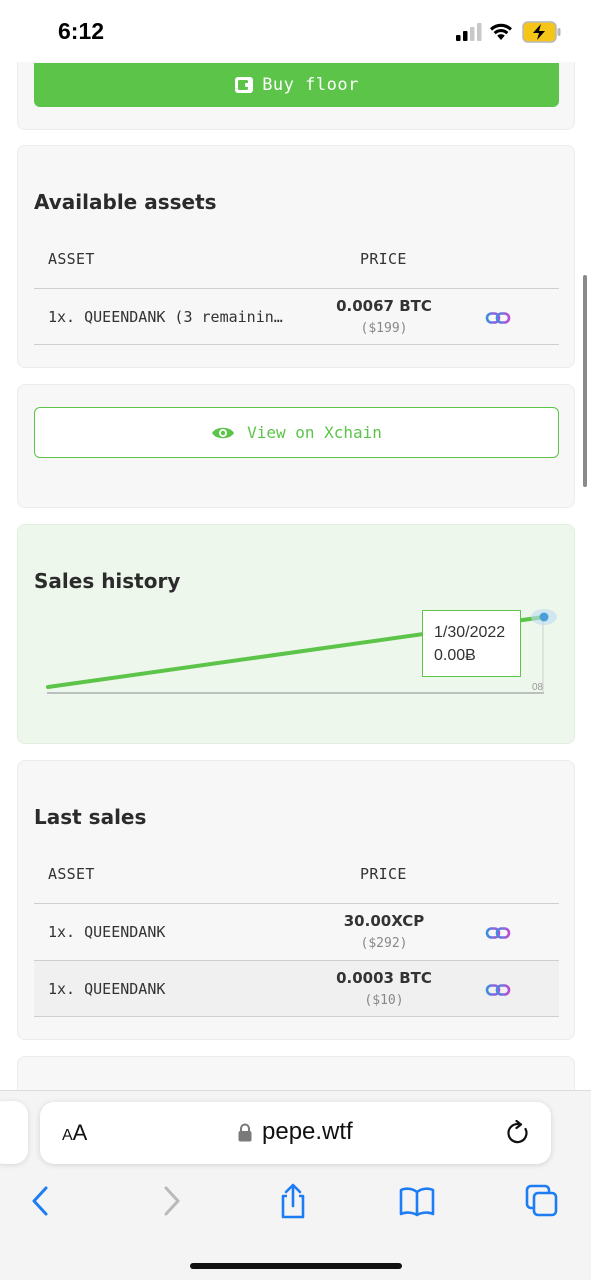 This screenshot has height=1280, width=591. What do you see at coordinates (14, 1132) in the screenshot?
I see `previous-tab-edge` at bounding box center [14, 1132].